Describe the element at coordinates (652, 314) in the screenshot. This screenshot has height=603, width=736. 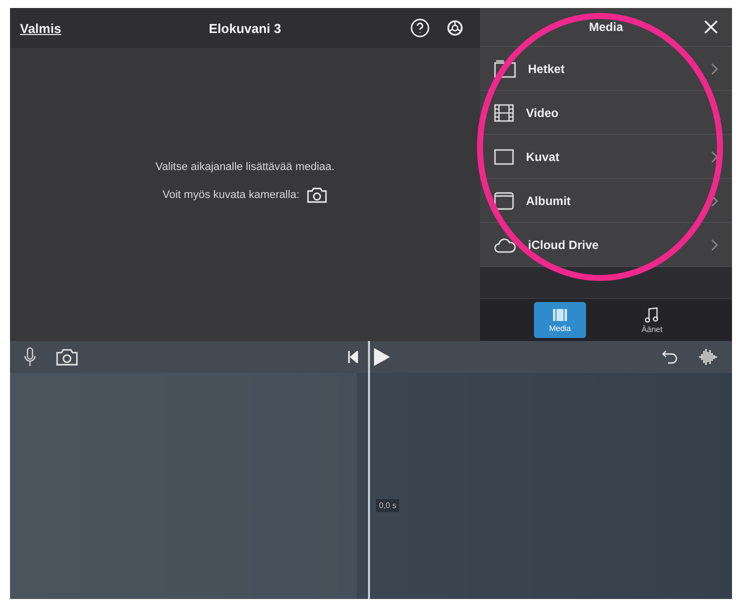
I see `music-note-icon` at that location.